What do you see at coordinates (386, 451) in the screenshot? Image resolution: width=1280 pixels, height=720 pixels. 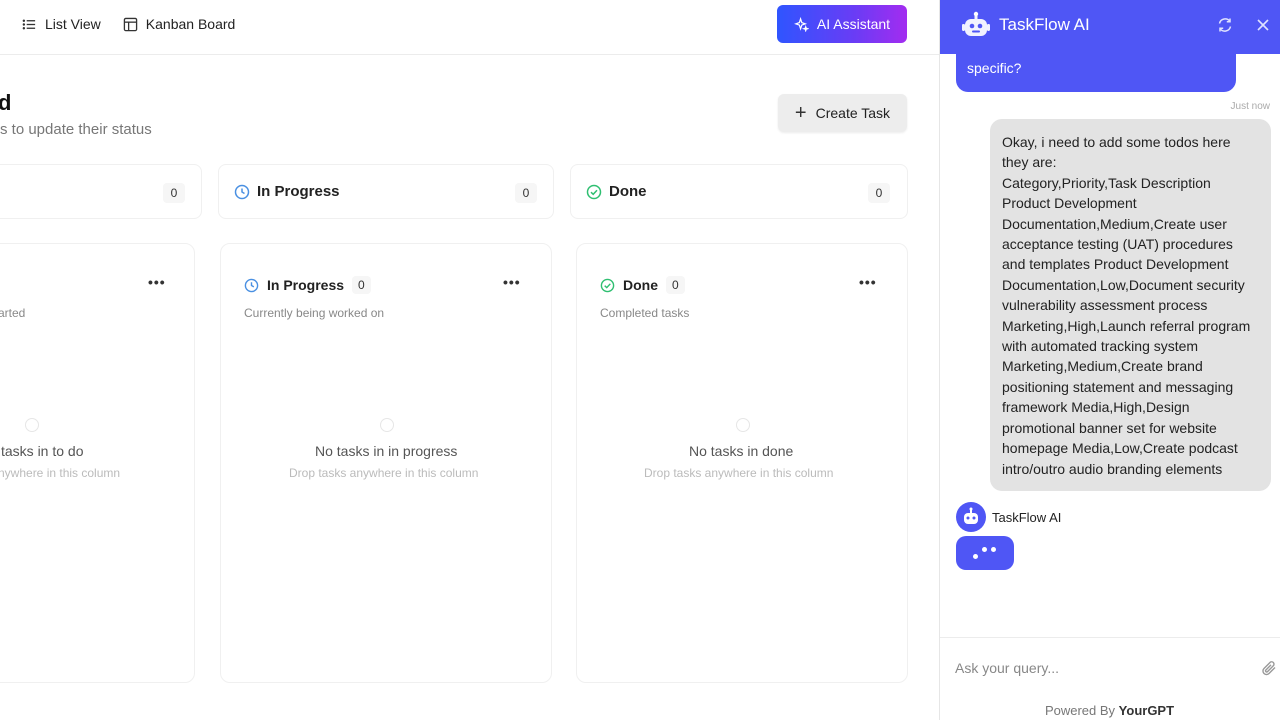 I see `empty-state-title: No tasks in in progress` at bounding box center [386, 451].